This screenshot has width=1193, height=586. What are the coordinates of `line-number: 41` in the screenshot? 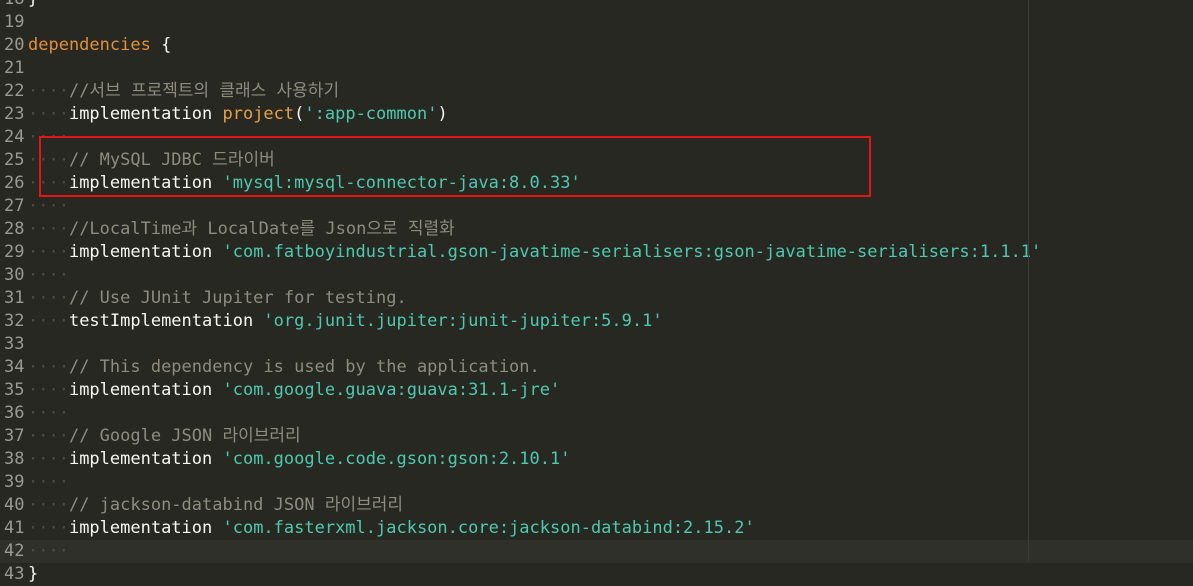 It's located at (14, 528).